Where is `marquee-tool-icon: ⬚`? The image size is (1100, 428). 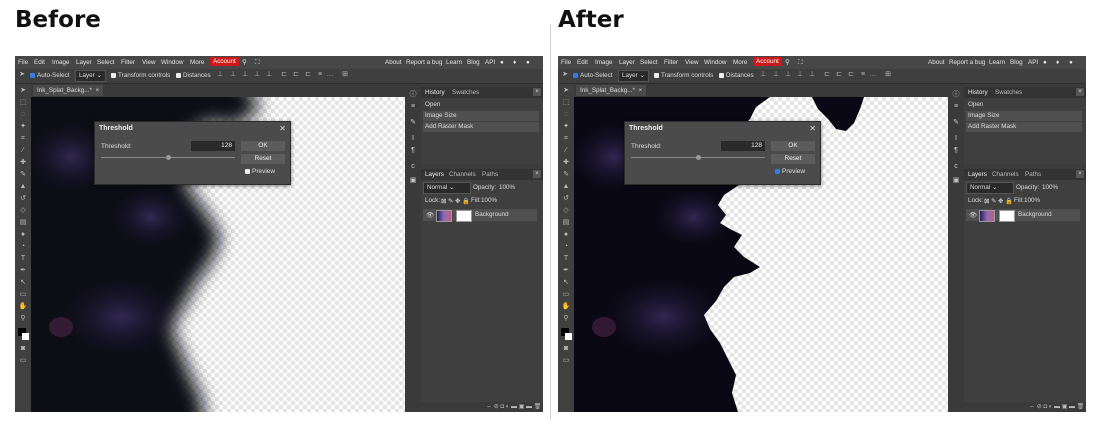 marquee-tool-icon: ⬚ is located at coordinates (566, 103).